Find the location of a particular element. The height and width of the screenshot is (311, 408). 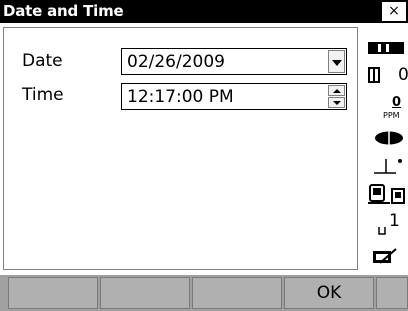

prism-constant-value: 0 is located at coordinates (403, 75).